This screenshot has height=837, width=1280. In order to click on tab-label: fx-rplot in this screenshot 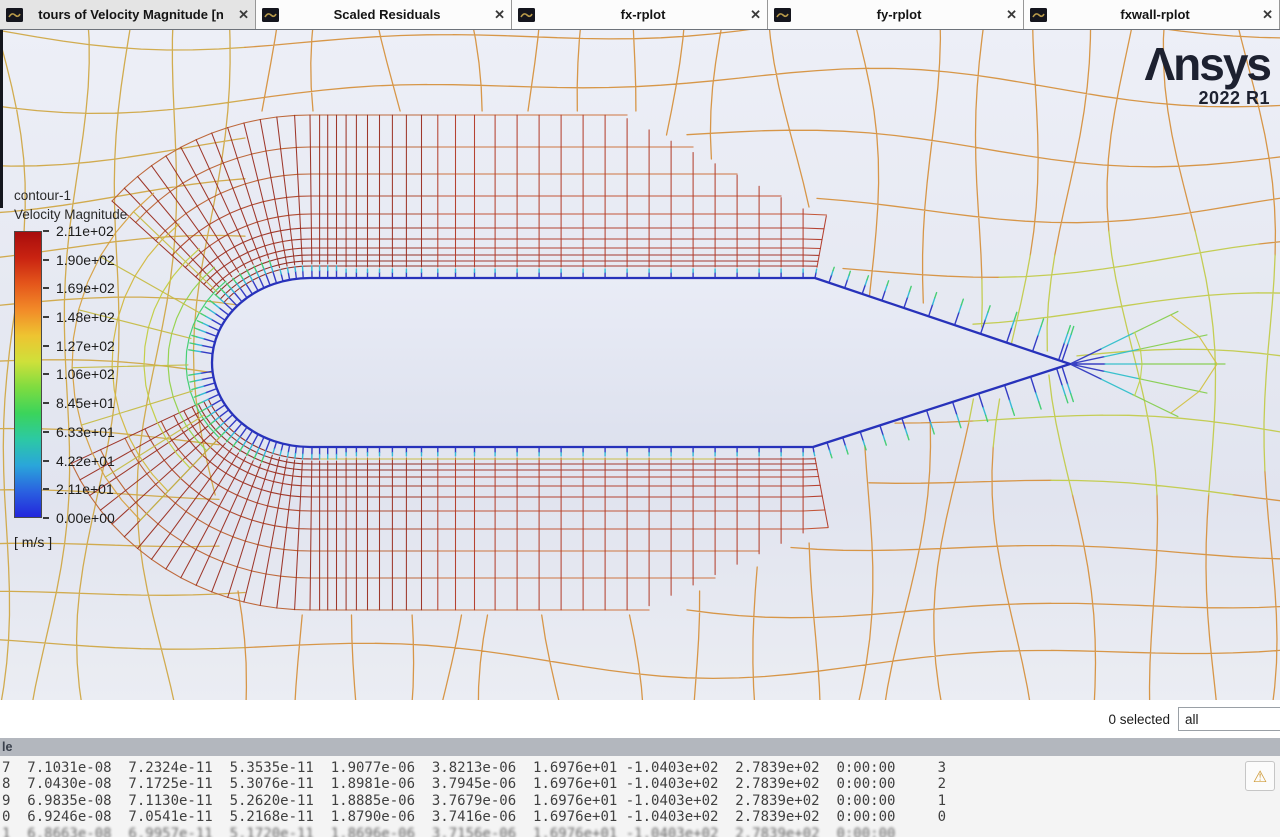, I will do `click(643, 14)`.